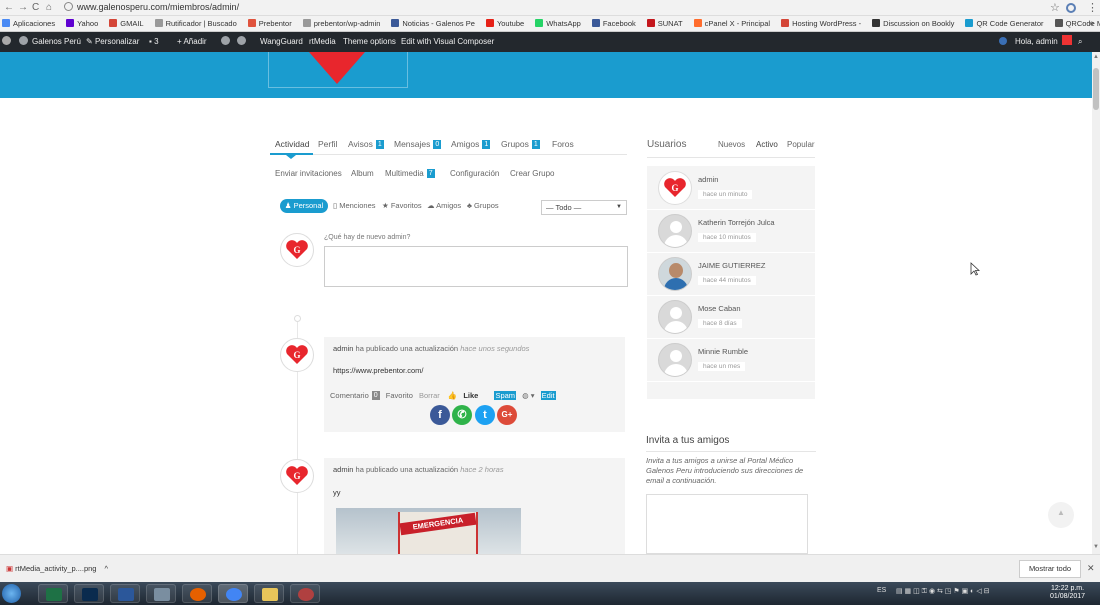 Image resolution: width=1100 pixels, height=605 pixels. I want to click on bookmark-star-icon: ☆, so click(1055, 7).